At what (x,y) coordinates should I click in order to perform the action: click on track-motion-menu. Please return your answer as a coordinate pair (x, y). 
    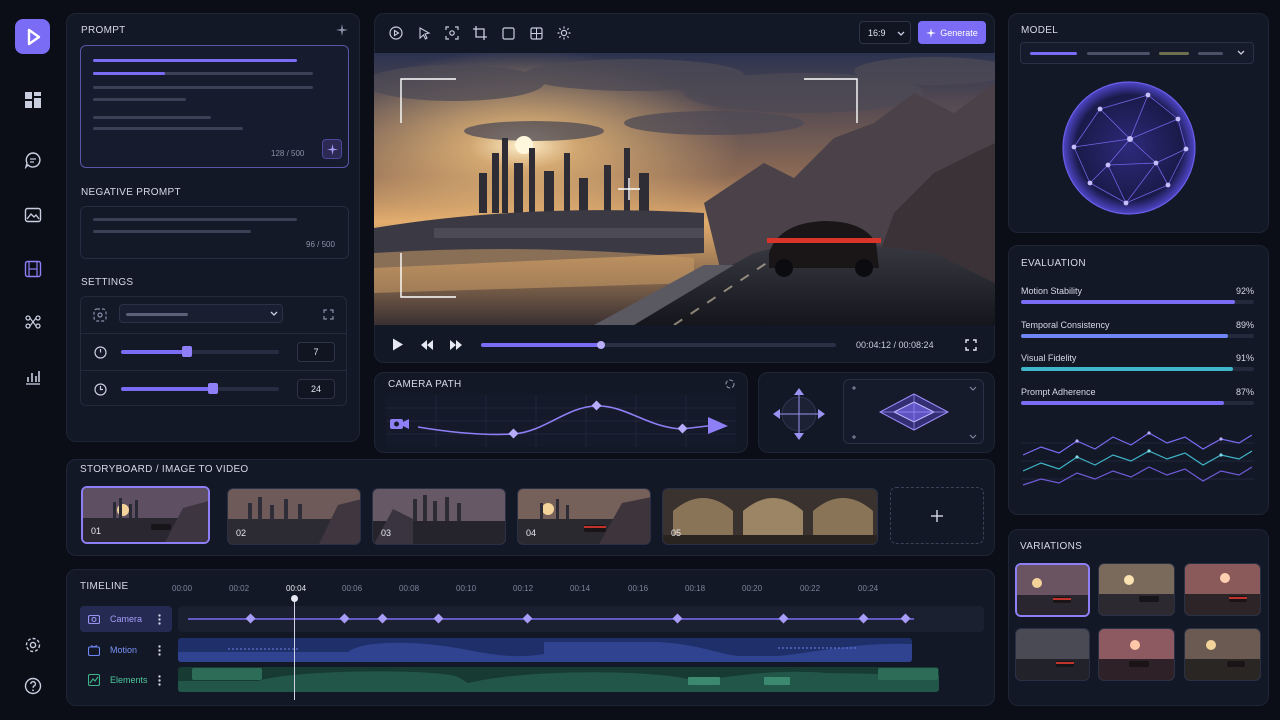
    Looking at the image, I should click on (159, 650).